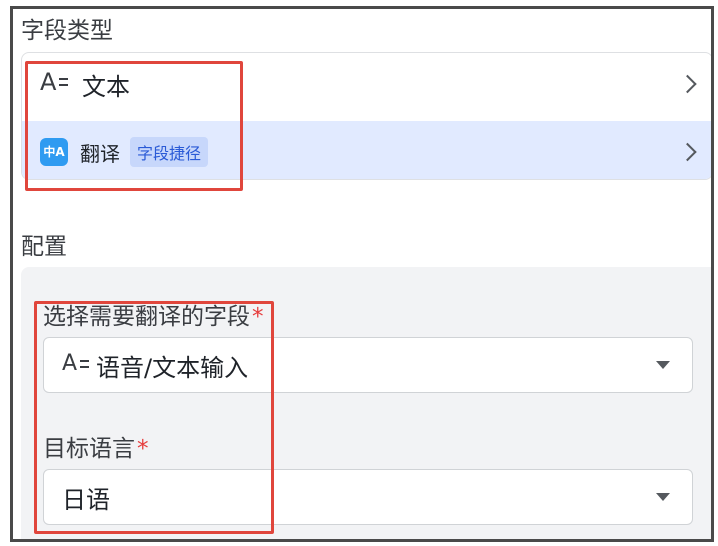 This screenshot has width=718, height=546. What do you see at coordinates (169, 152) in the screenshot?
I see `field-shortcut-badge: 字段捷径` at bounding box center [169, 152].